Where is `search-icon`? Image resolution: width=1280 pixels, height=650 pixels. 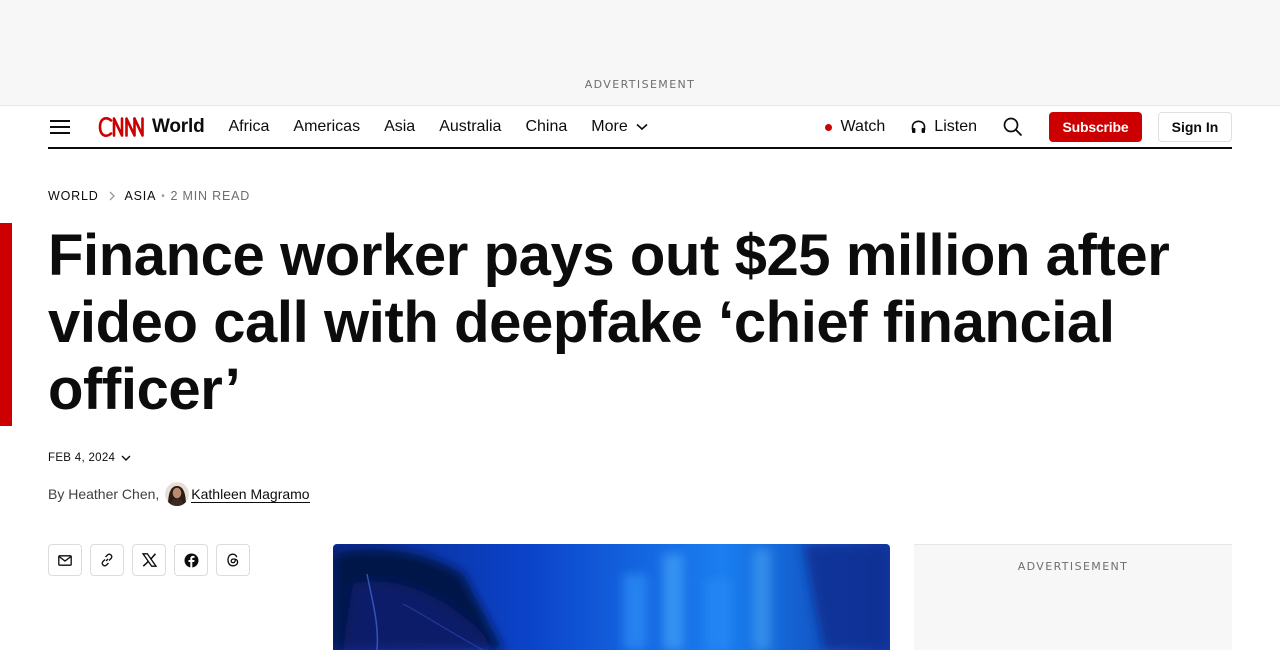 search-icon is located at coordinates (1013, 127).